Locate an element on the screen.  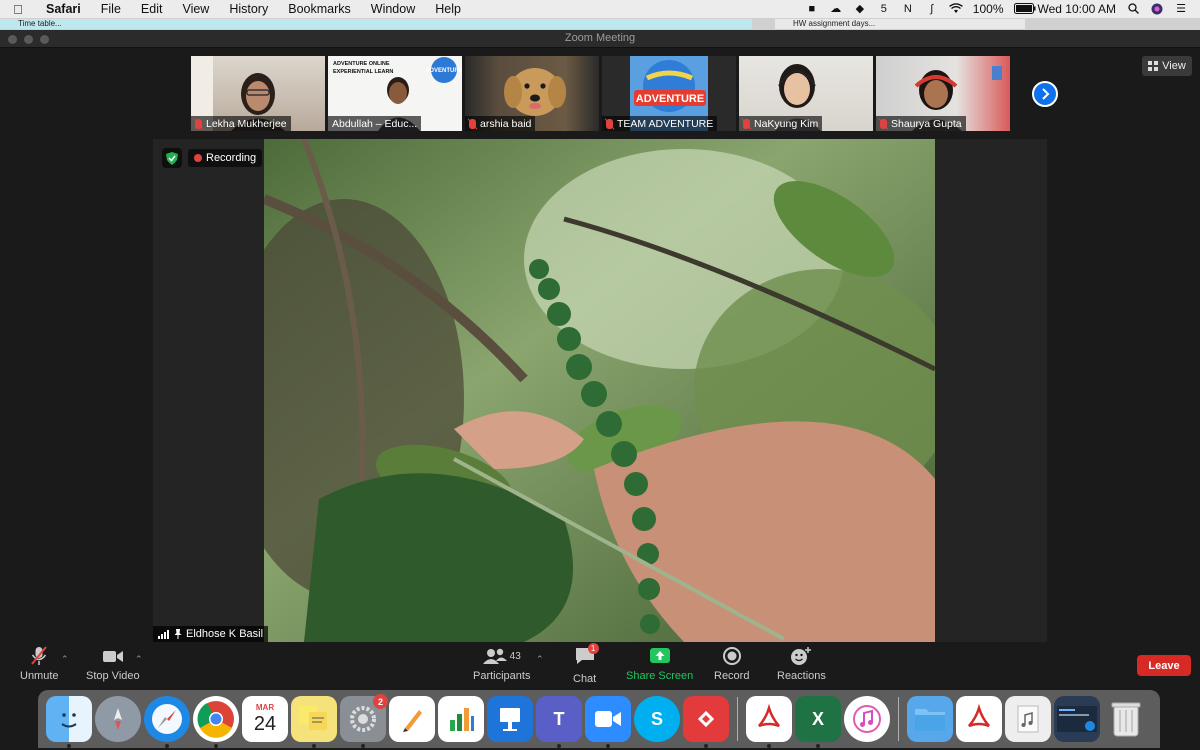
leave-meeting-button: Leave is located at coordinates (1164, 665).